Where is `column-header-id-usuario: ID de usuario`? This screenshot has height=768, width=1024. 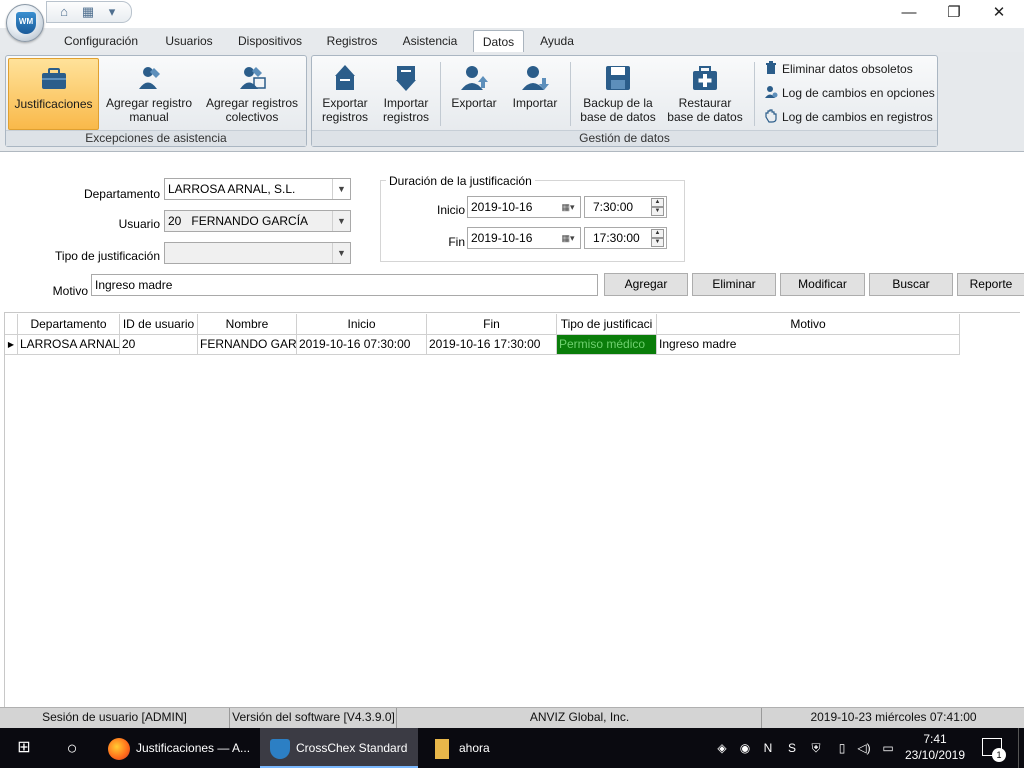
column-header-id-usuario: ID de usuario is located at coordinates (159, 324).